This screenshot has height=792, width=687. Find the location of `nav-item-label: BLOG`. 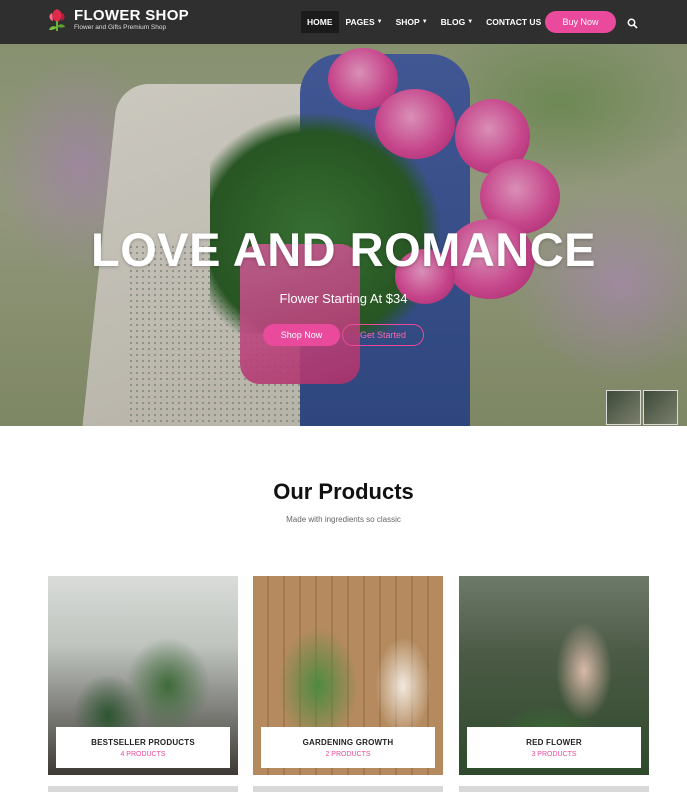

nav-item-label: BLOG is located at coordinates (453, 22).